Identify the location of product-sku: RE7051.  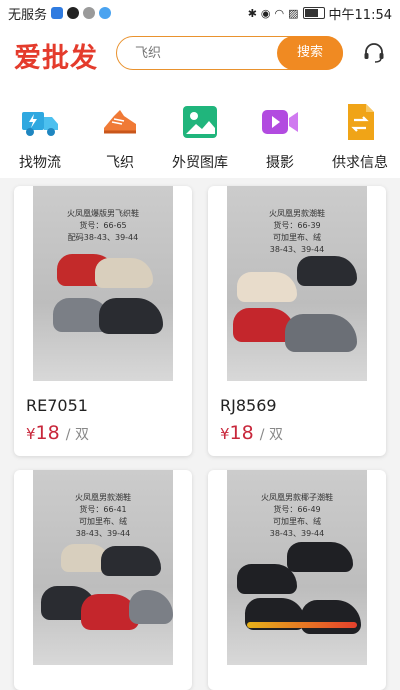
(57, 405).